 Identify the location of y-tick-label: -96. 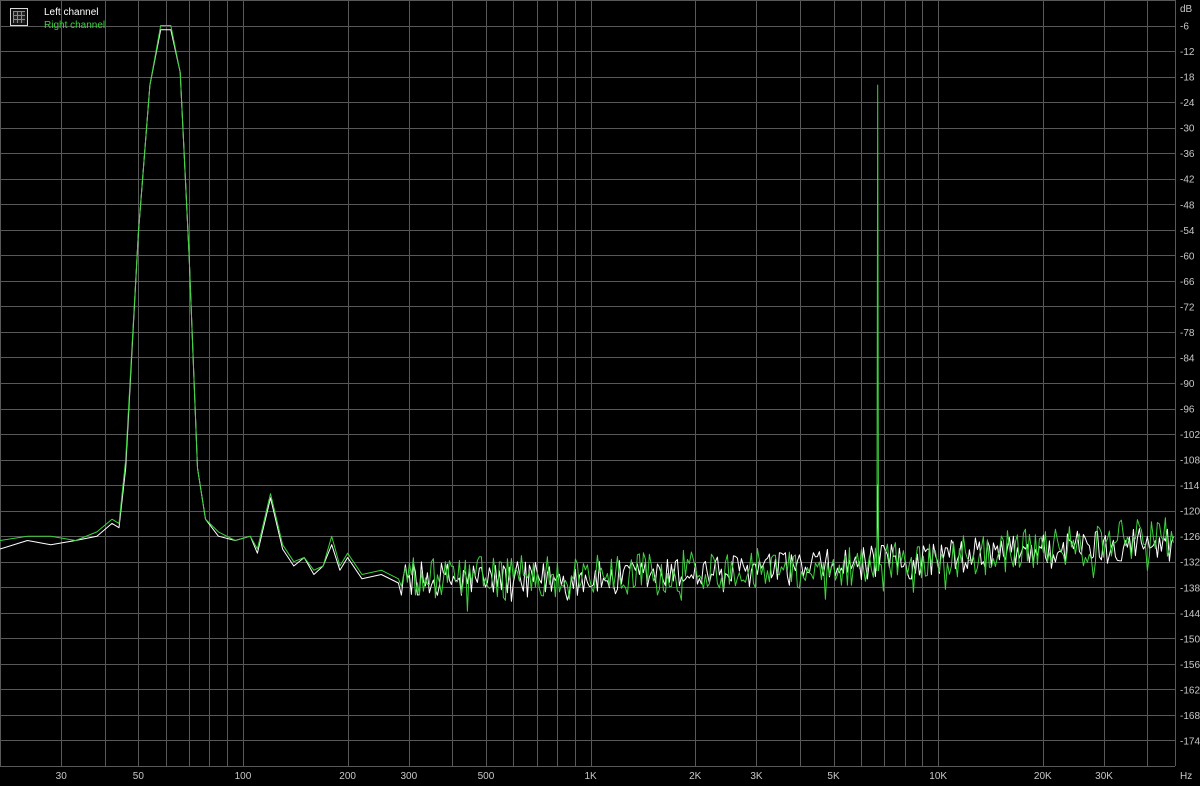
(1187, 410).